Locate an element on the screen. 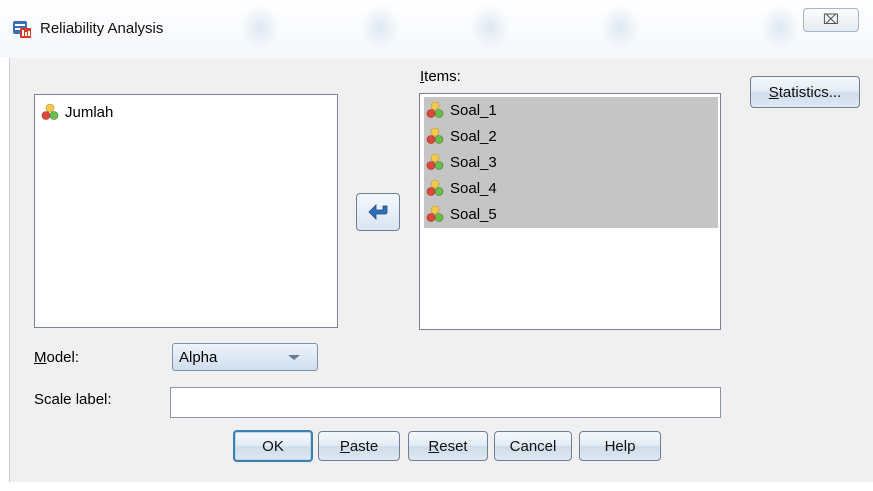 The height and width of the screenshot is (491, 873). list-item: Soal_5 is located at coordinates (458, 214).